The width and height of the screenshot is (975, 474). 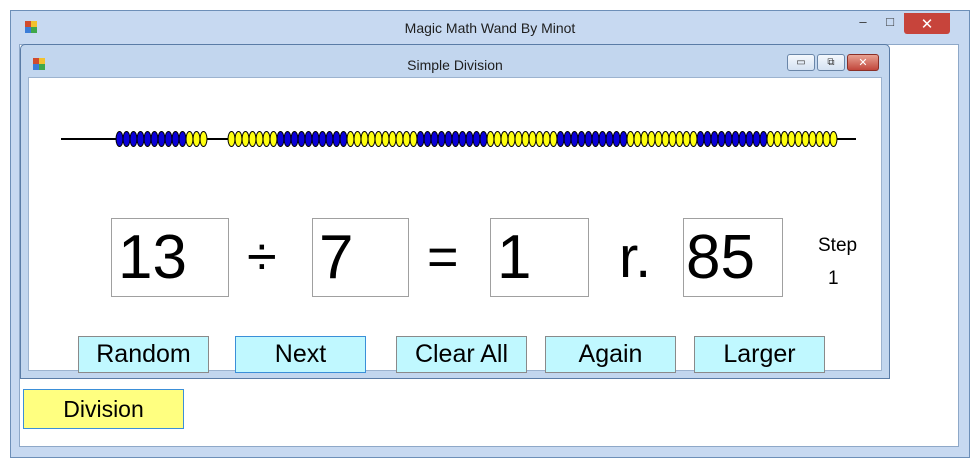 I want to click on divisor-field: 7, so click(x=360, y=257).